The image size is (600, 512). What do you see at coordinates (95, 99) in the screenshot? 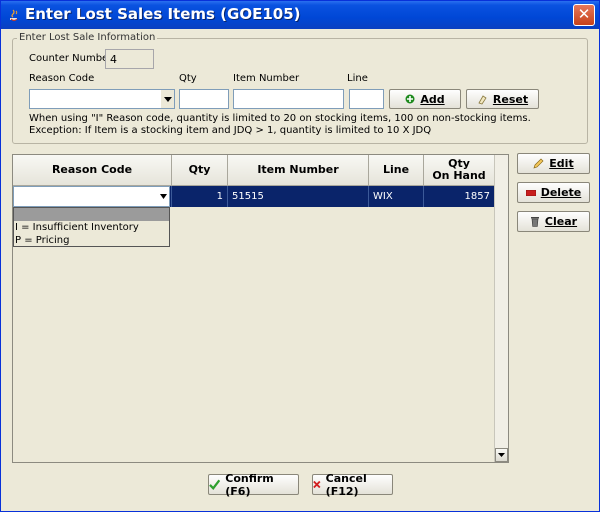
I see `reason-code-select` at bounding box center [95, 99].